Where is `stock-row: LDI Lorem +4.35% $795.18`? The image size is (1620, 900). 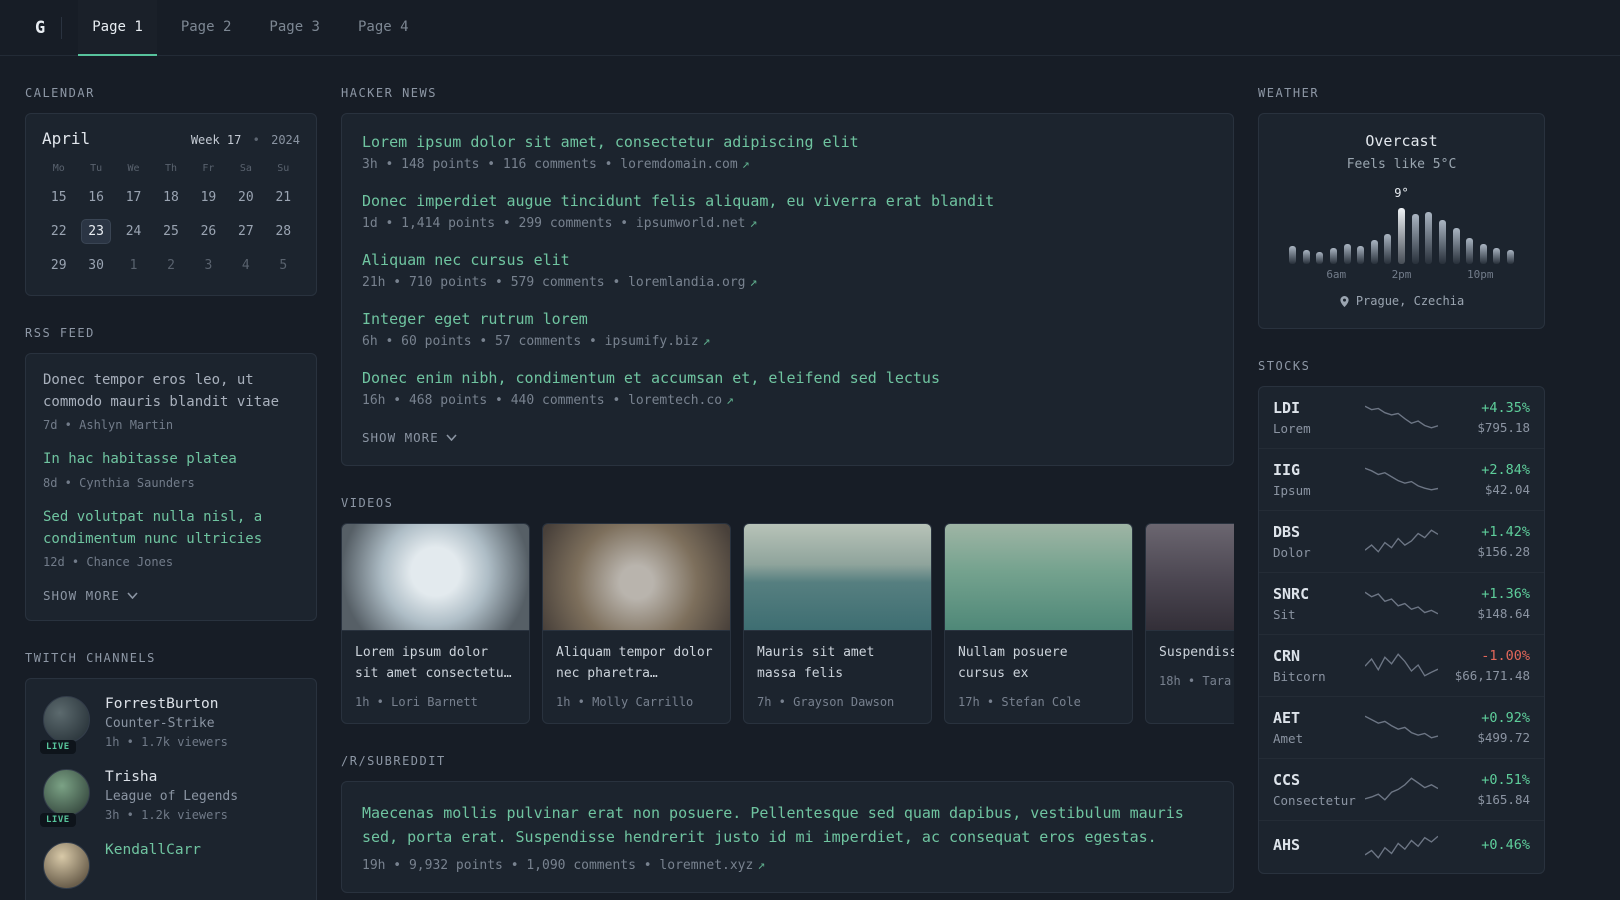
stock-row: LDI Lorem +4.35% $795.18 is located at coordinates (1401, 417).